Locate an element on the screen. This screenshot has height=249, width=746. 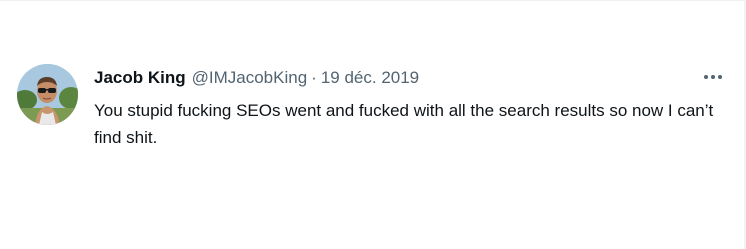
avatar is located at coordinates (47, 94).